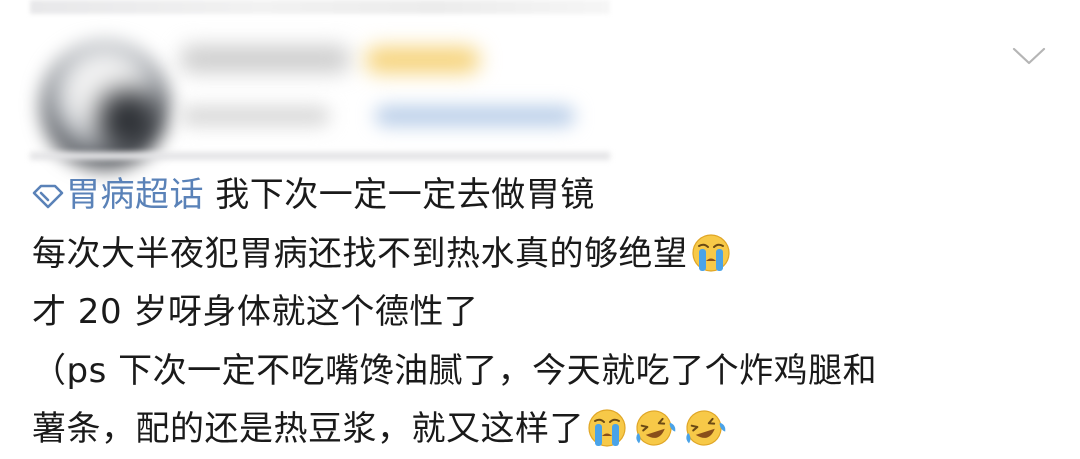 The height and width of the screenshot is (459, 1080). Describe the element at coordinates (422, 60) in the screenshot. I see `vip-badge-obscured` at that location.